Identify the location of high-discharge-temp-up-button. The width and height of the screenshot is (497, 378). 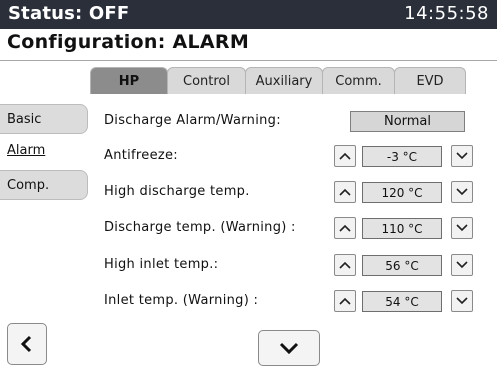
(345, 192).